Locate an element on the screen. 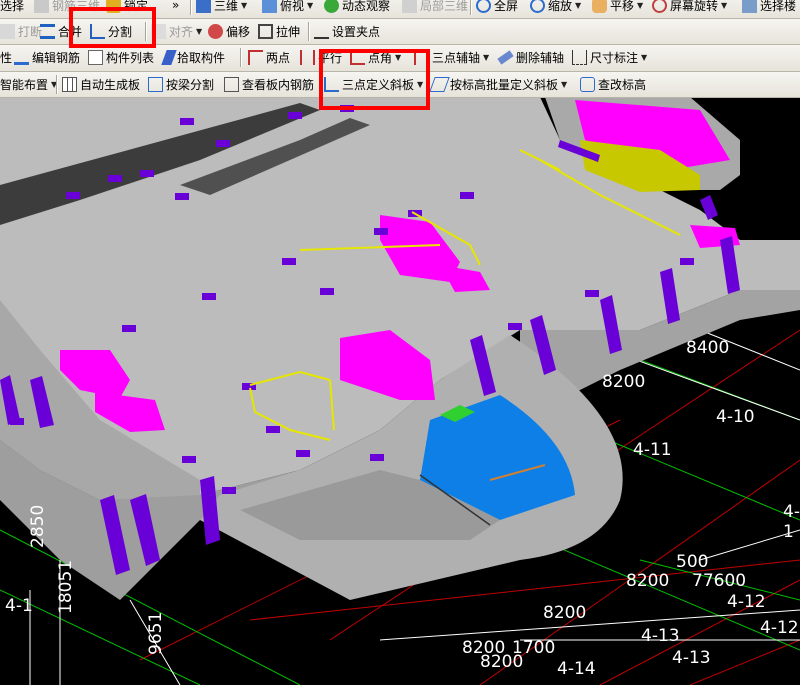  highlight-box-three-point-slope is located at coordinates (374, 79).